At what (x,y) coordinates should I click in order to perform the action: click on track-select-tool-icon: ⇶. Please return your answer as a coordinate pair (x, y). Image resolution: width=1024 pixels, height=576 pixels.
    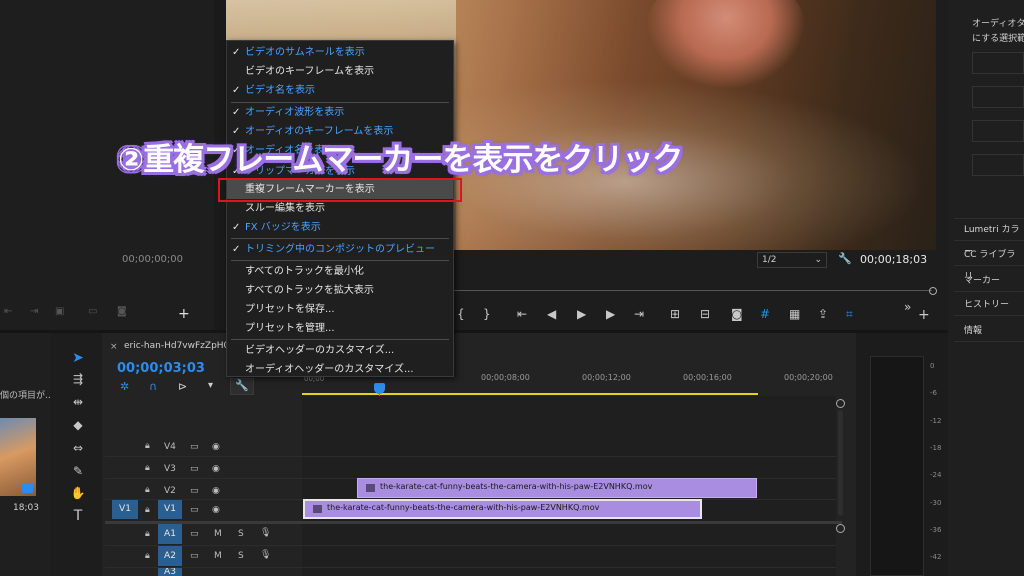
    Looking at the image, I should click on (78, 382).